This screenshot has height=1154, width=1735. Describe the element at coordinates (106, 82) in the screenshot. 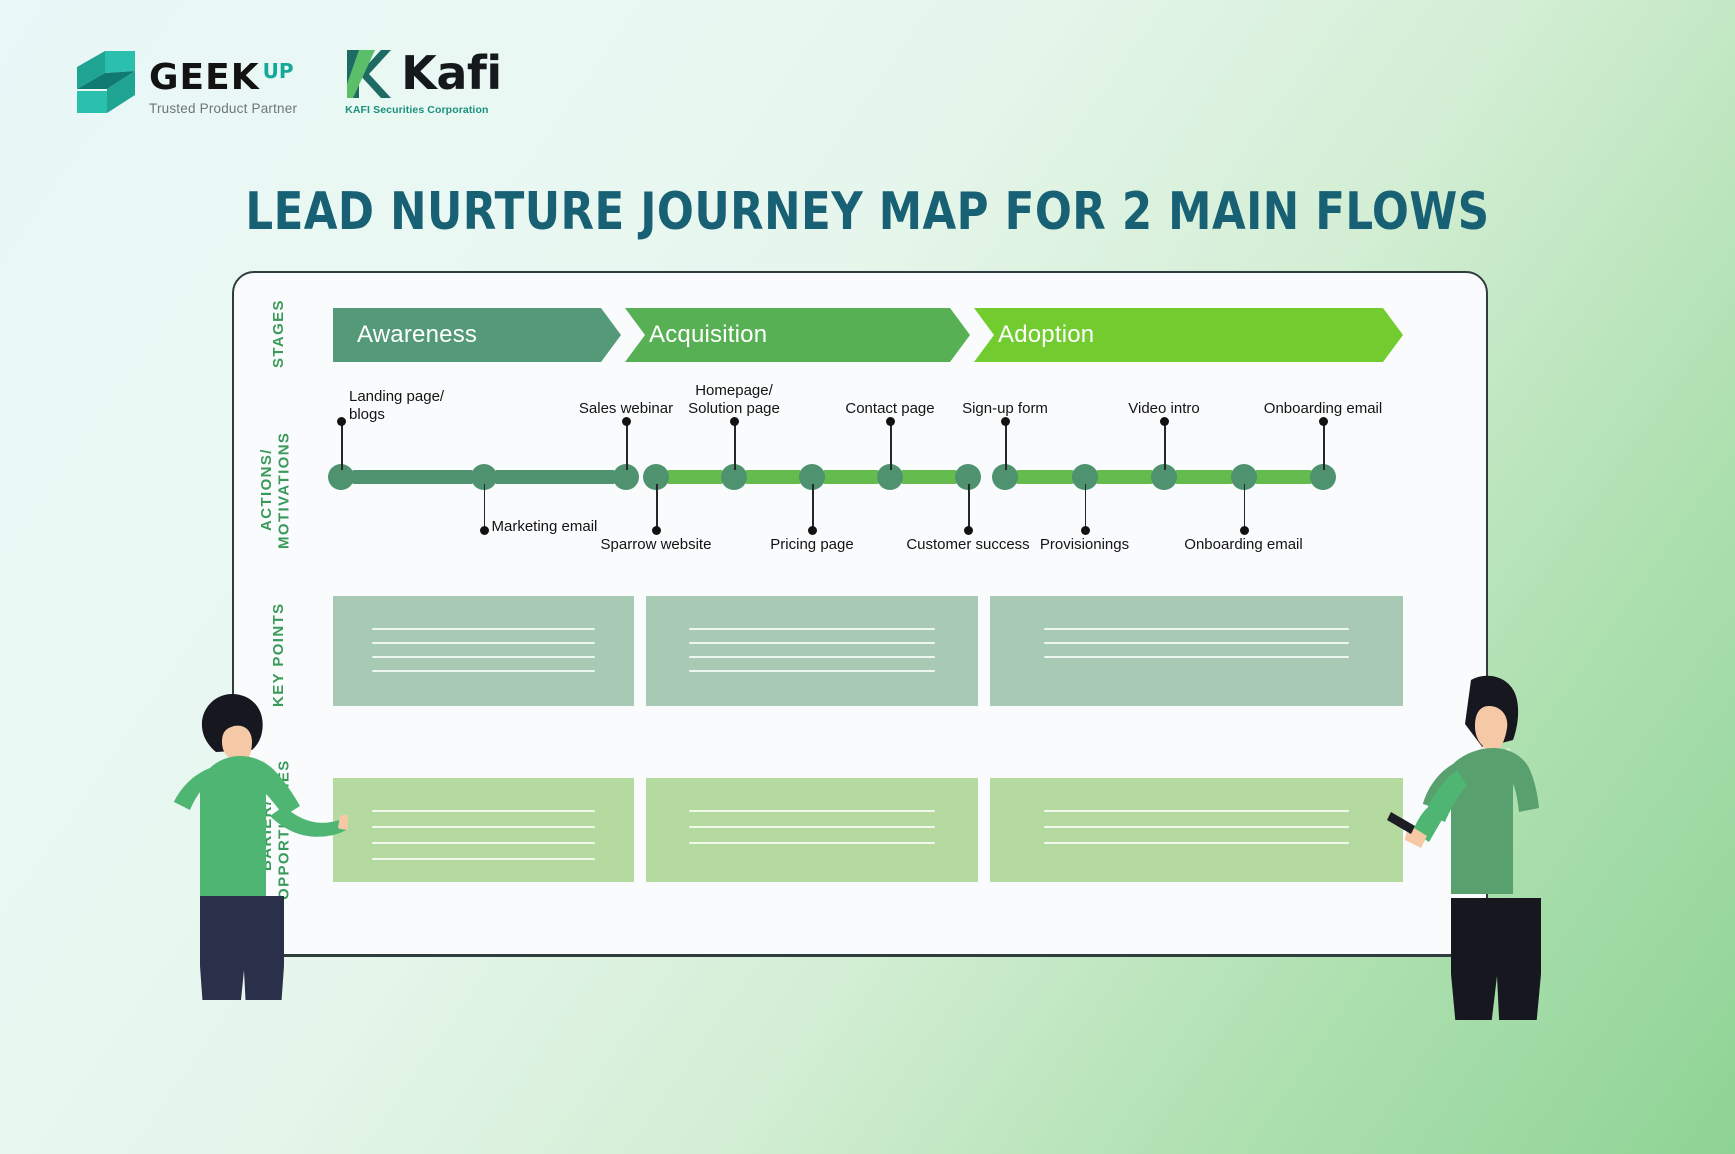

I see `geekup-s-mark-icon` at that location.